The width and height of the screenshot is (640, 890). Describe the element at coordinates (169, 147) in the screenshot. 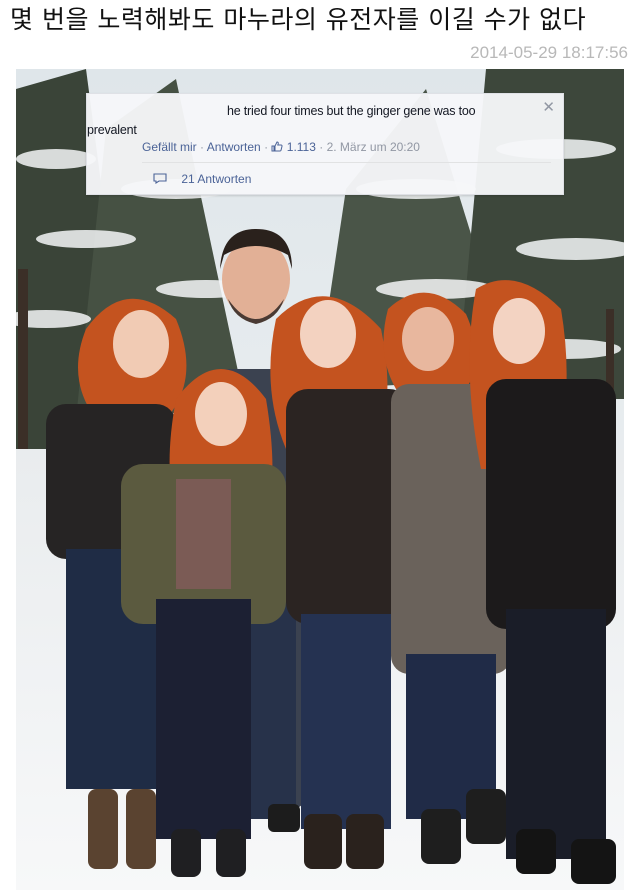

I see `like-link: Gefällt mir` at that location.